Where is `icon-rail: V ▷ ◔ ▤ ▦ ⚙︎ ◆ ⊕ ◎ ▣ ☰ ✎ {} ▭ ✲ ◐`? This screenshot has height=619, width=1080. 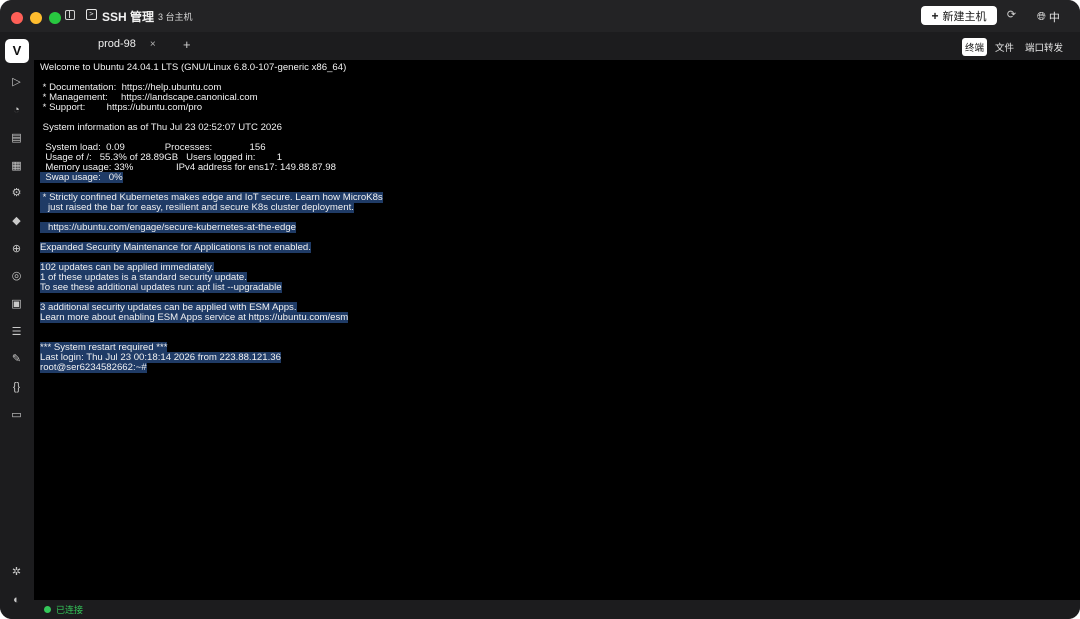
icon-rail: V ▷ ◔ ▤ ▦ ⚙︎ ◆ ⊕ ◎ ▣ ☰ ✎ {} ▭ ✲ ◐ is located at coordinates (17, 325).